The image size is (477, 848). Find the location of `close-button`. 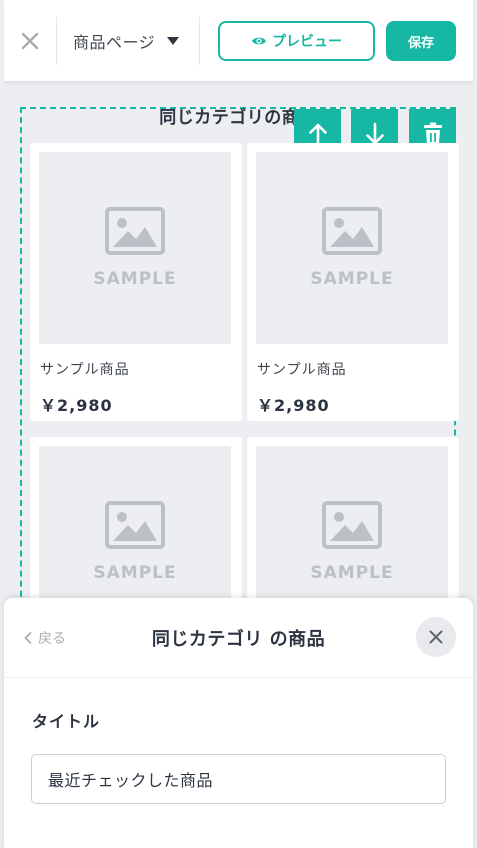

close-button is located at coordinates (30, 41).